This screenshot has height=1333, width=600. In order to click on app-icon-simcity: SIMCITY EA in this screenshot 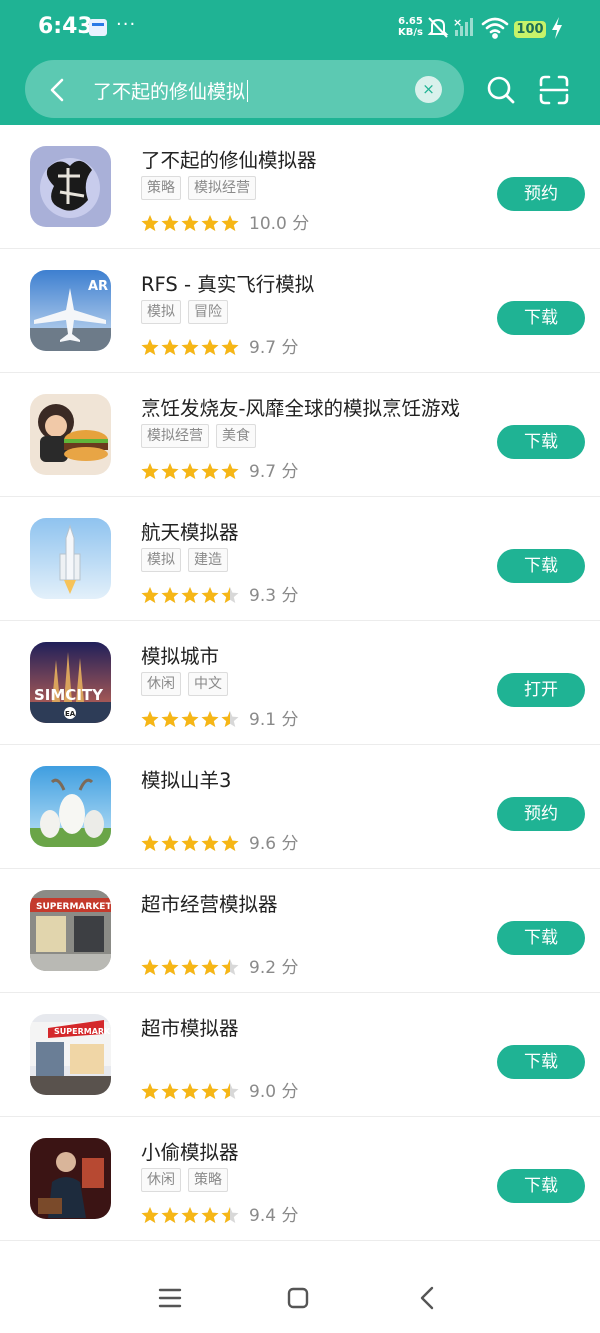, I will do `click(70, 682)`.